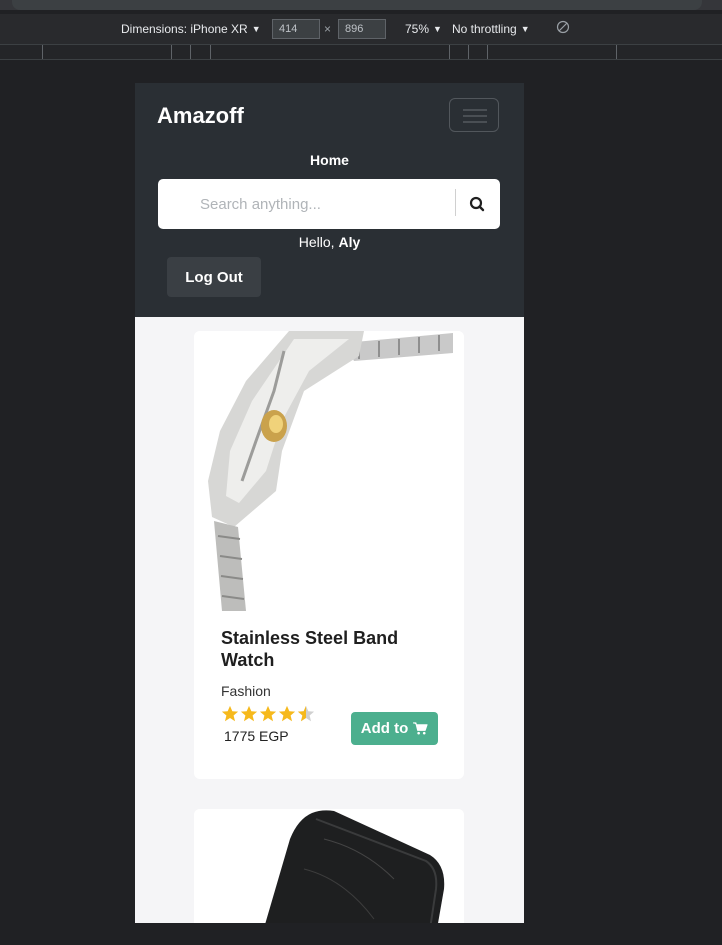  Describe the element at coordinates (310, 204) in the screenshot. I see `search-input` at that location.